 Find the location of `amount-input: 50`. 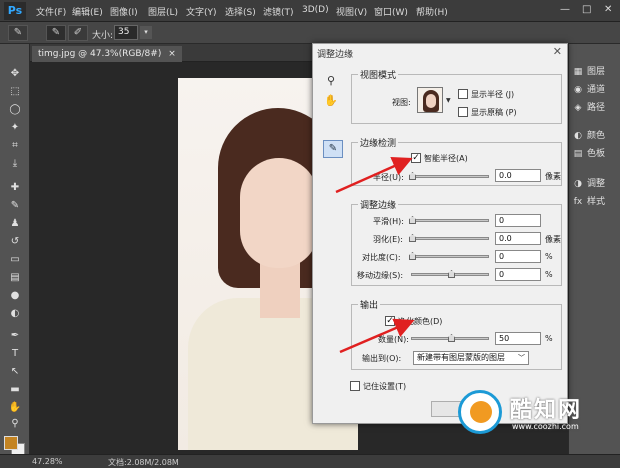

amount-input: 50 is located at coordinates (518, 338).